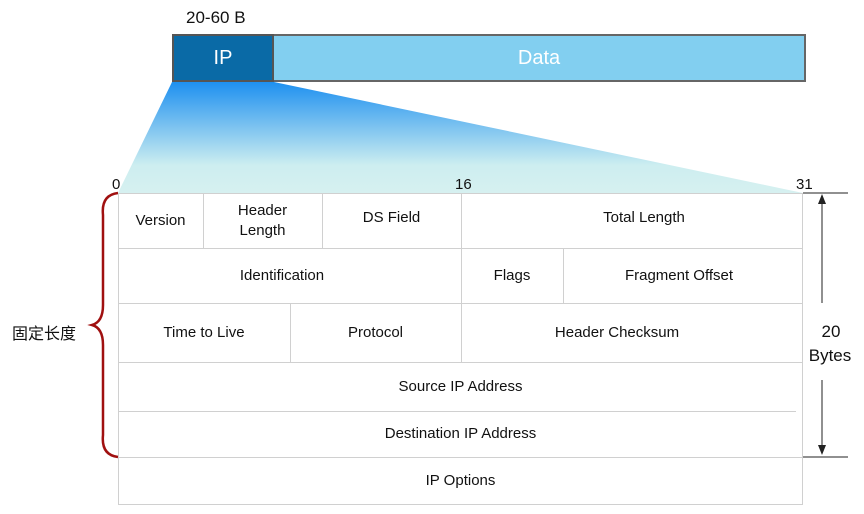 Image resolution: width=864 pixels, height=514 pixels. What do you see at coordinates (160, 220) in the screenshot?
I see `field-version: Version` at bounding box center [160, 220].